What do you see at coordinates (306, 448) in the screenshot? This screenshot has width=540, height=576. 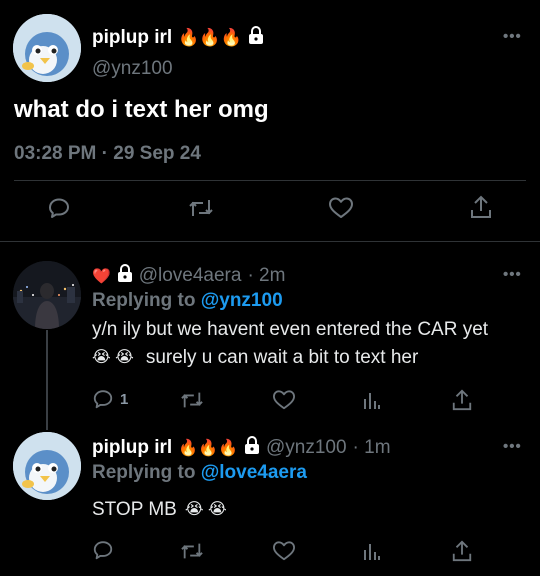 I see `reply2-handle: @ynz100` at bounding box center [306, 448].